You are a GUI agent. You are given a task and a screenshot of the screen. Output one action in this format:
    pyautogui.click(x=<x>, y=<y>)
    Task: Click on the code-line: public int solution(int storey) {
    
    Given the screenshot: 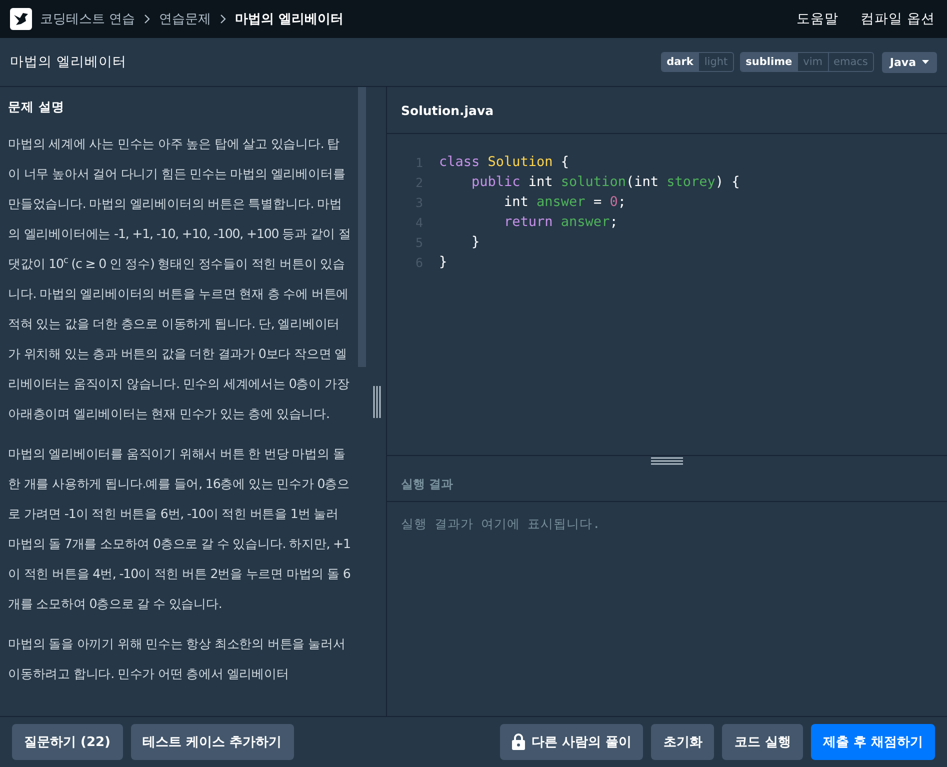 What is the action you would take?
    pyautogui.click(x=605, y=182)
    